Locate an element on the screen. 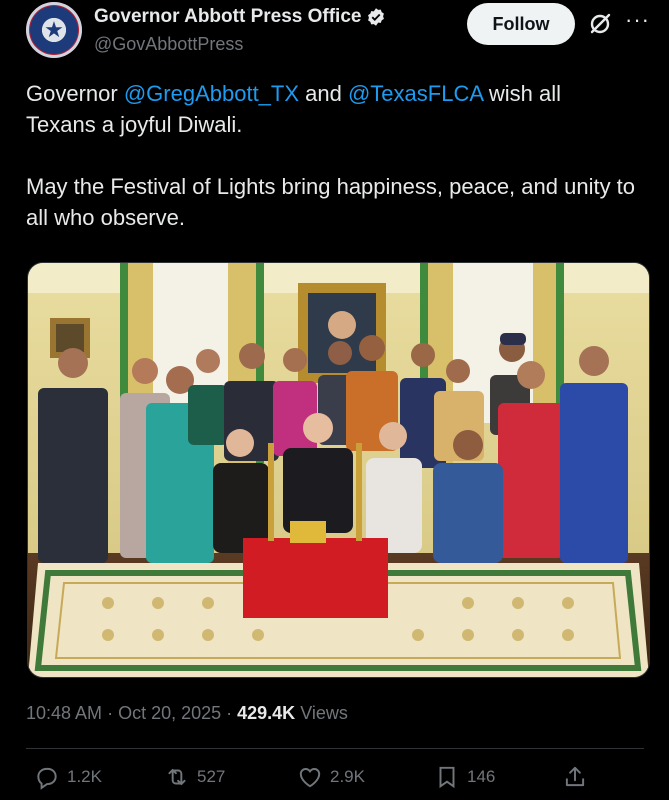 This screenshot has width=669, height=800. bookmark-button: 146 is located at coordinates (464, 777).